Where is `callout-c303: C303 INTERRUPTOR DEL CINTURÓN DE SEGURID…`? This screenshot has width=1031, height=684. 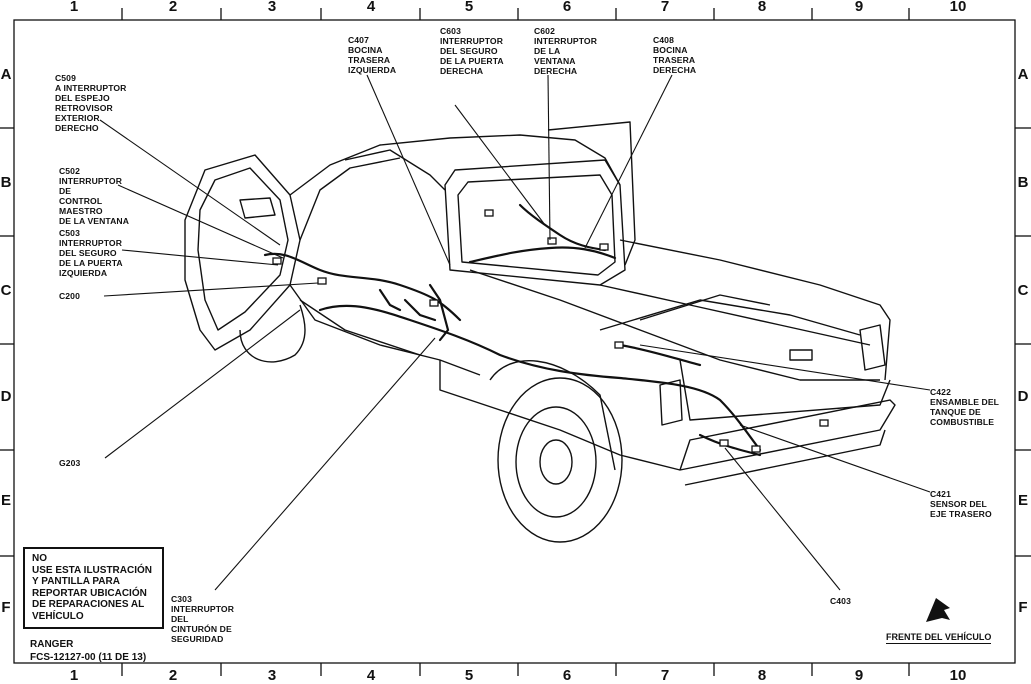 callout-c303: C303 INTERRUPTOR DEL CINTURÓN DE SEGURID… is located at coordinates (203, 619).